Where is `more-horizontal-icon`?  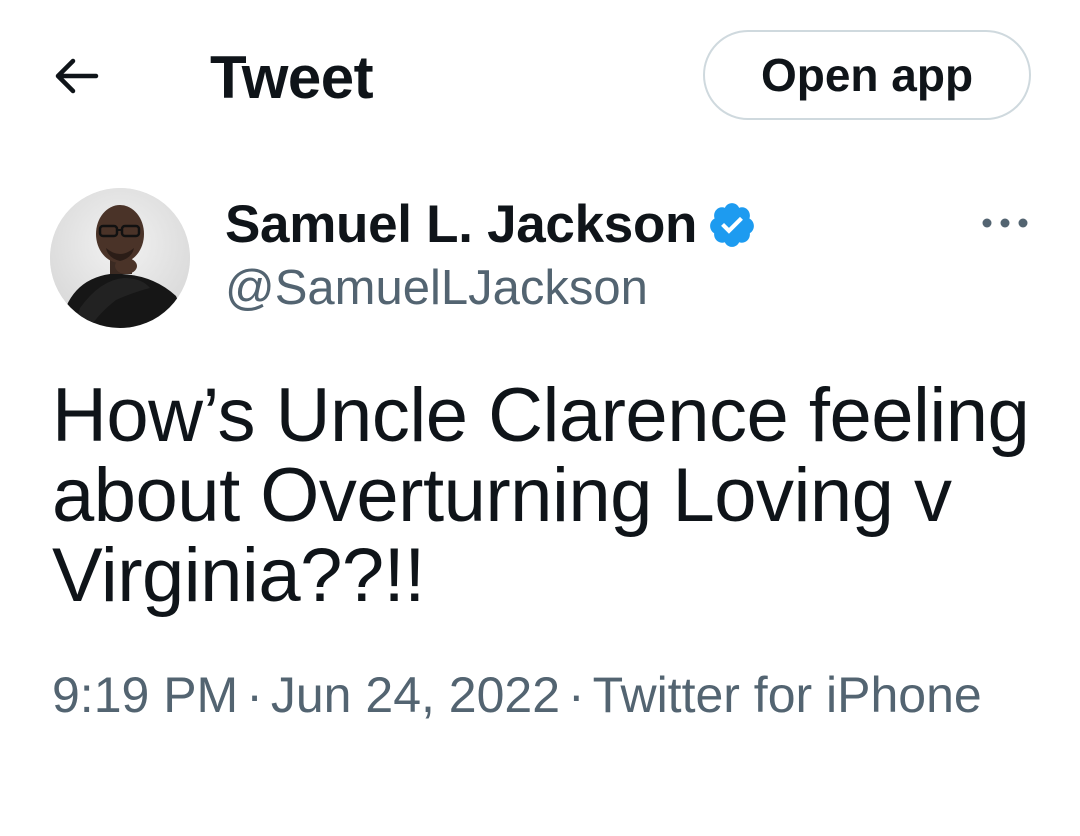 more-horizontal-icon is located at coordinates (1005, 223).